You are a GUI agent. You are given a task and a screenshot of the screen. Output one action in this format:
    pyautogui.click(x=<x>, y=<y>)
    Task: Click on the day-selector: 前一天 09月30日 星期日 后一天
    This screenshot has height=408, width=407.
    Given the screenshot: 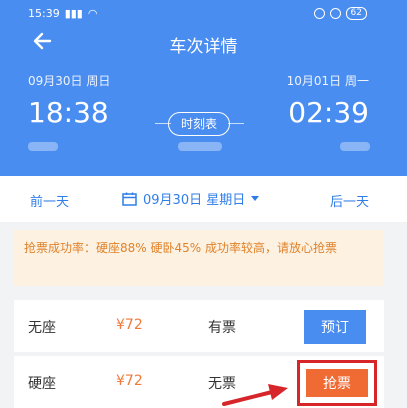 What is the action you would take?
    pyautogui.click(x=203, y=199)
    